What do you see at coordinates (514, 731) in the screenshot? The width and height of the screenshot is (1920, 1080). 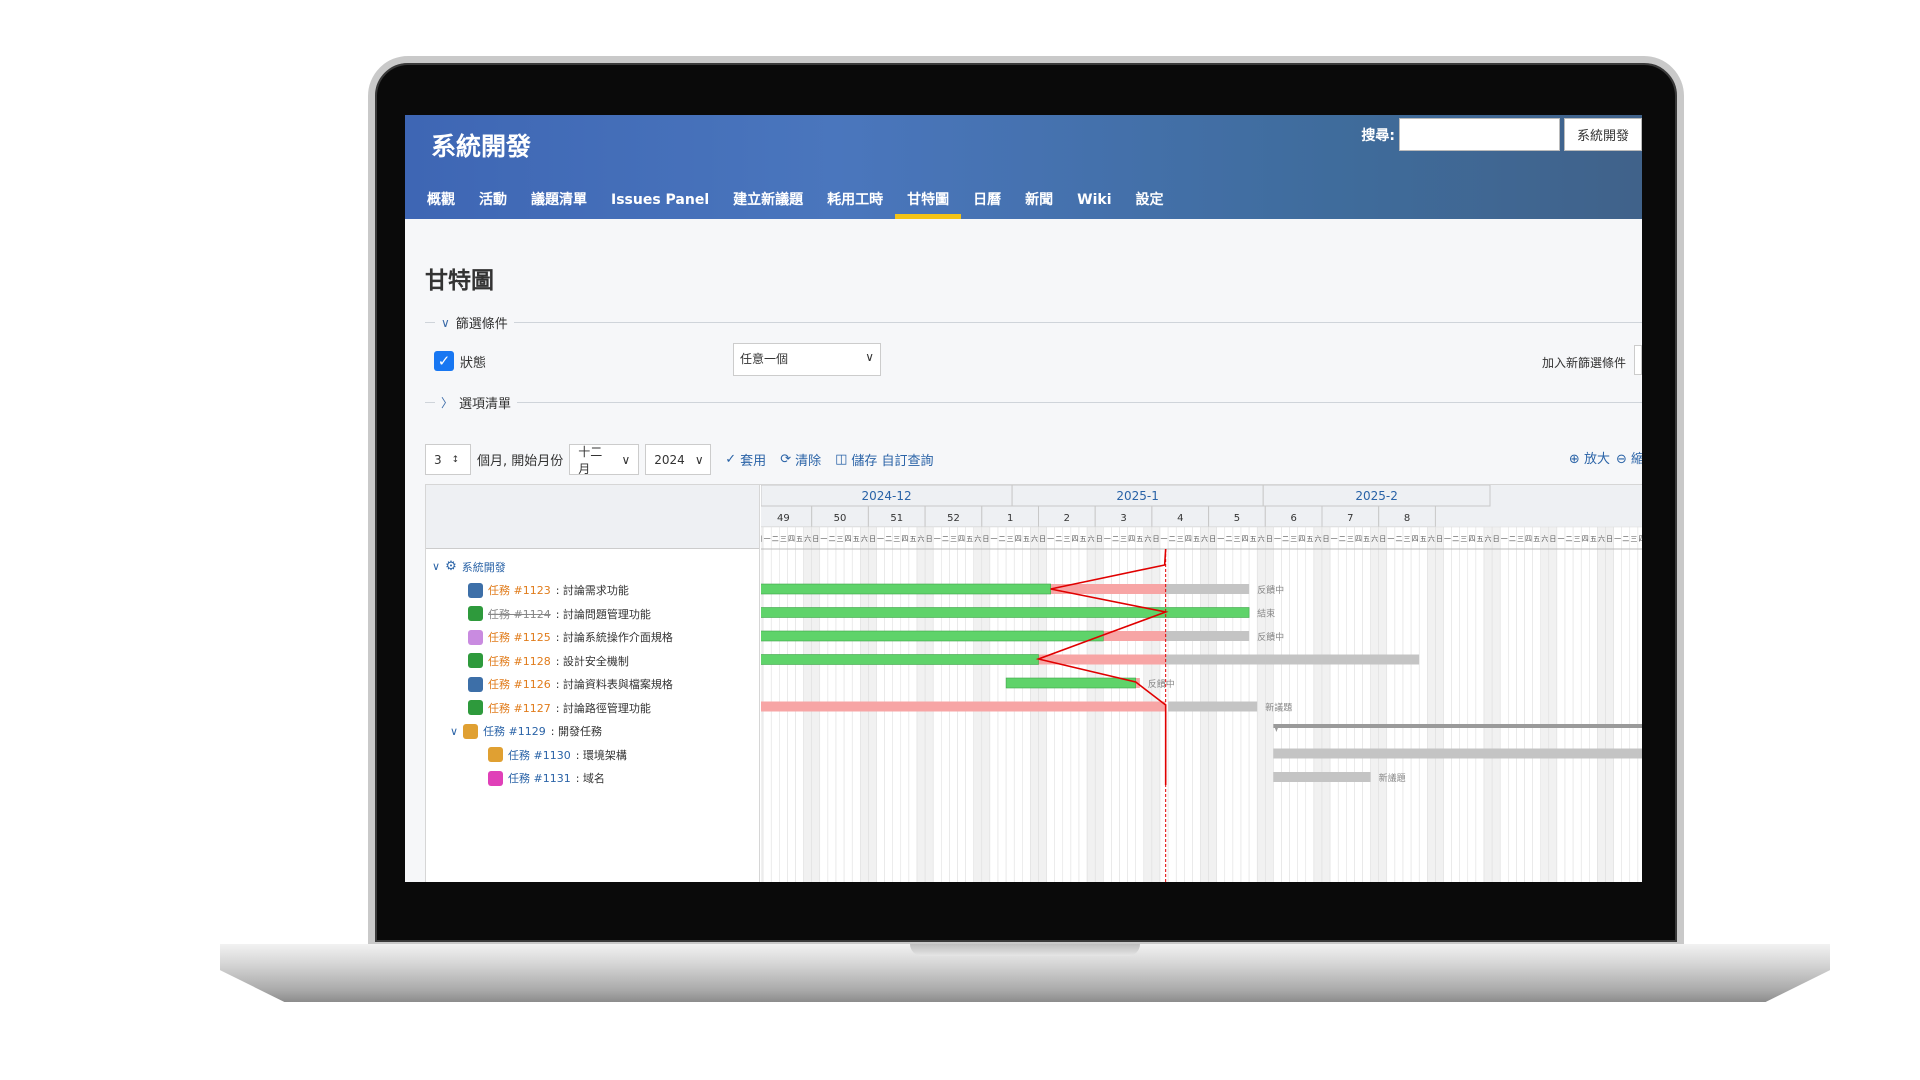 I see `issue-link: 任務 #1129` at bounding box center [514, 731].